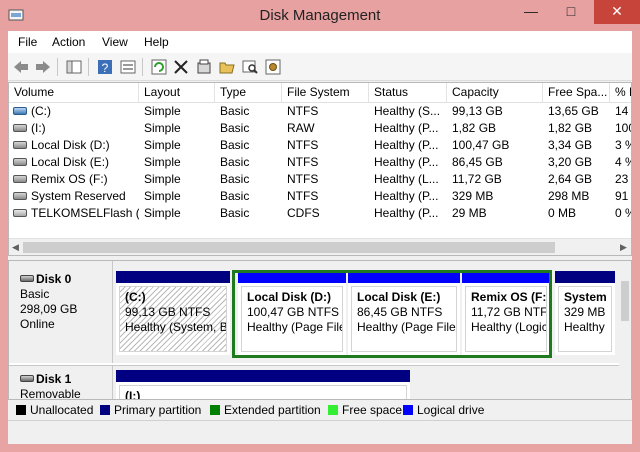  What do you see at coordinates (128, 67) in the screenshot?
I see `properties-view-icon` at bounding box center [128, 67].